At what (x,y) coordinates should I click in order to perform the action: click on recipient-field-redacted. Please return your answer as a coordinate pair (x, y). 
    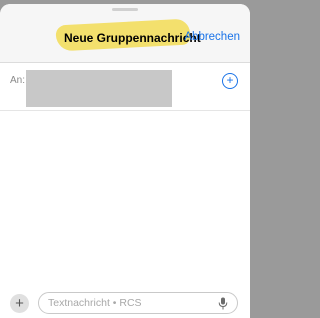
    Looking at the image, I should click on (99, 88).